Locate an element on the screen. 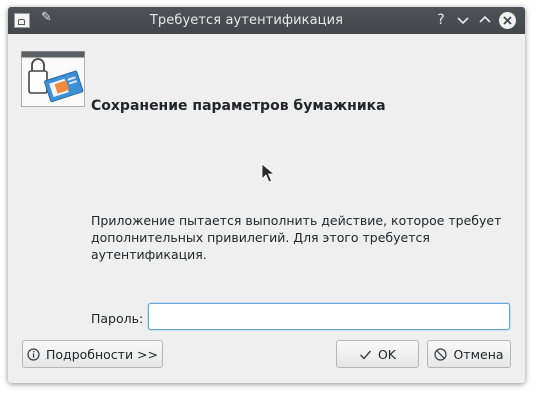  password-label: Пароль: is located at coordinates (117, 318).